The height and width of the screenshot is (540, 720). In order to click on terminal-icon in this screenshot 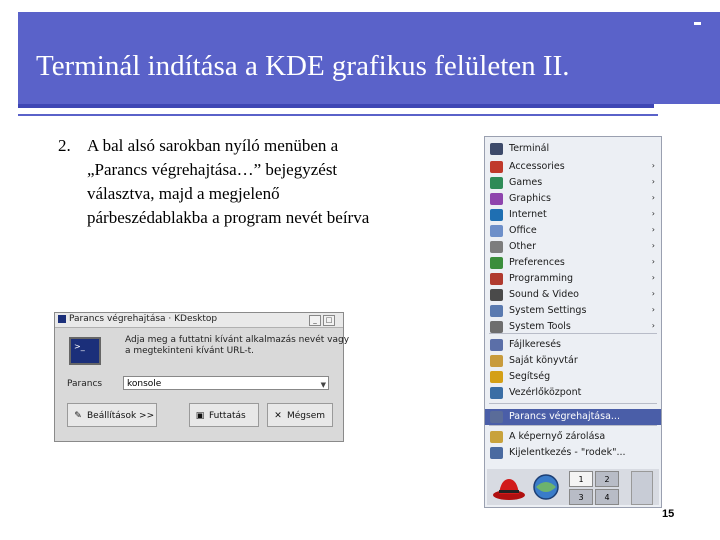, I will do `click(496, 149)`.